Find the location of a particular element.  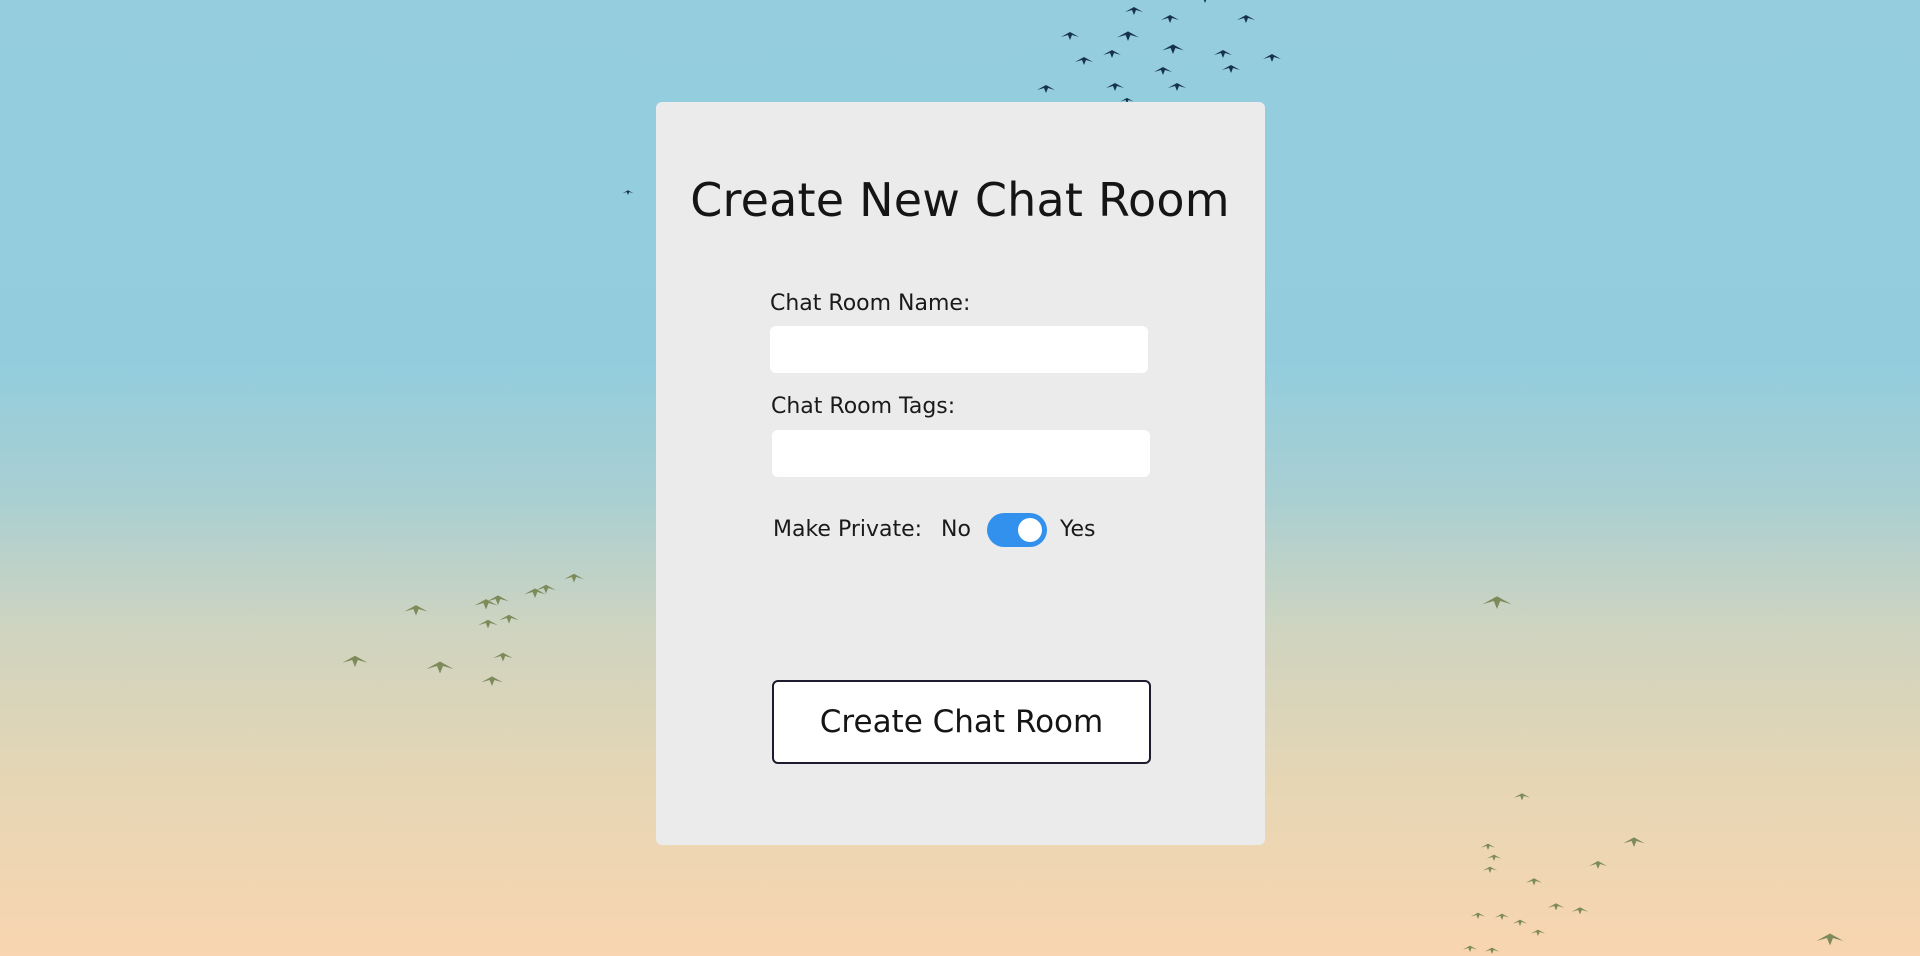

chat-room-name-input is located at coordinates (959, 349).